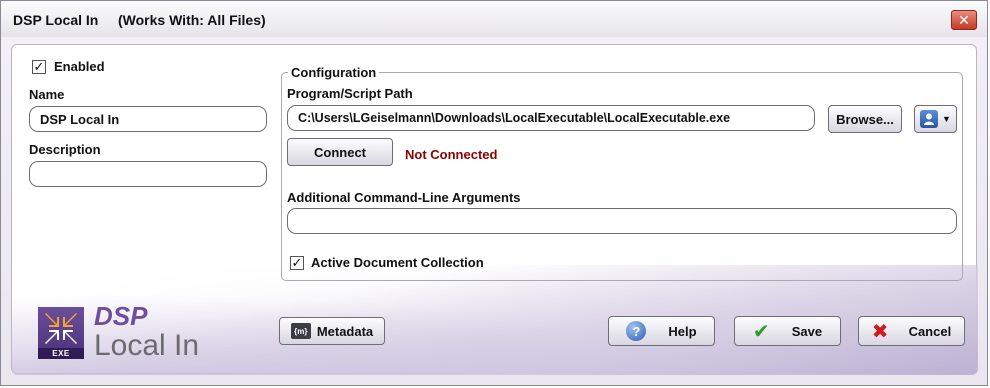  Describe the element at coordinates (551, 118) in the screenshot. I see `program-path-input` at that location.